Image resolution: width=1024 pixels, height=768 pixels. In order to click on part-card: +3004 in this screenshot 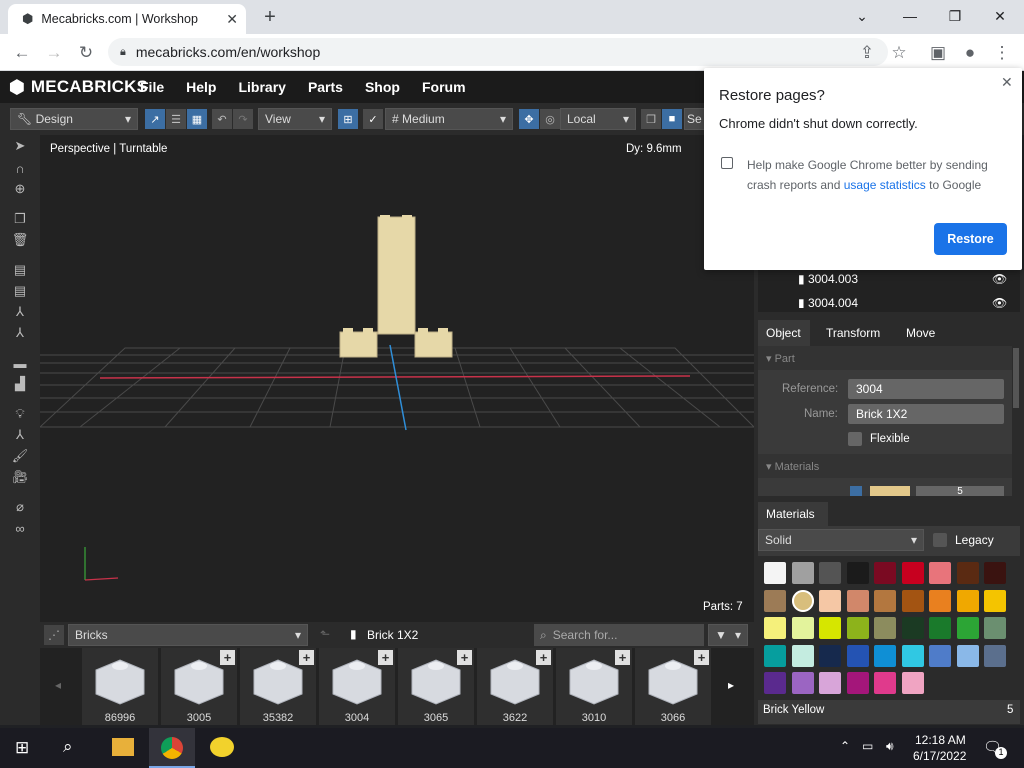, I will do `click(357, 686)`.